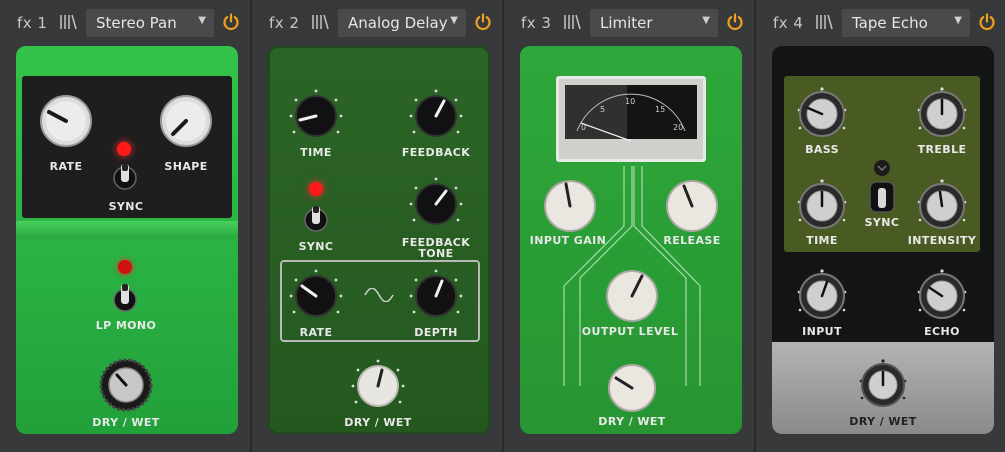  What do you see at coordinates (186, 121) in the screenshot?
I see `shape-knob` at bounding box center [186, 121].